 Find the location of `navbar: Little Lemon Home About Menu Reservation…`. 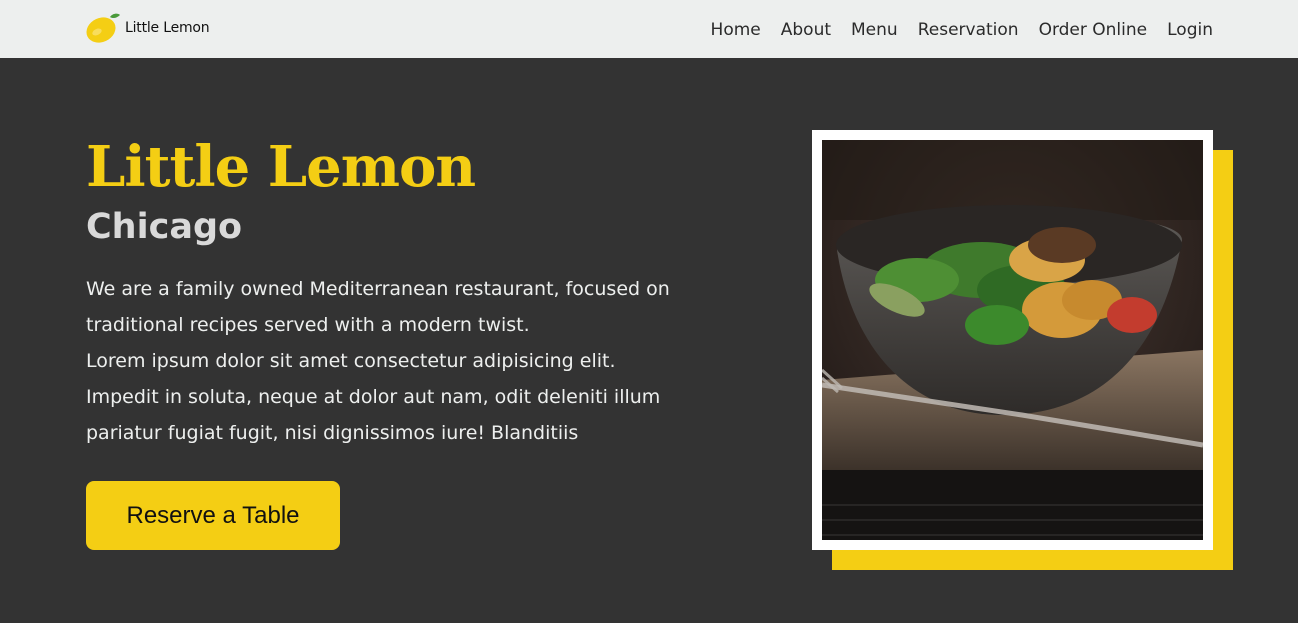

navbar: Little Lemon Home About Menu Reservation… is located at coordinates (649, 29).